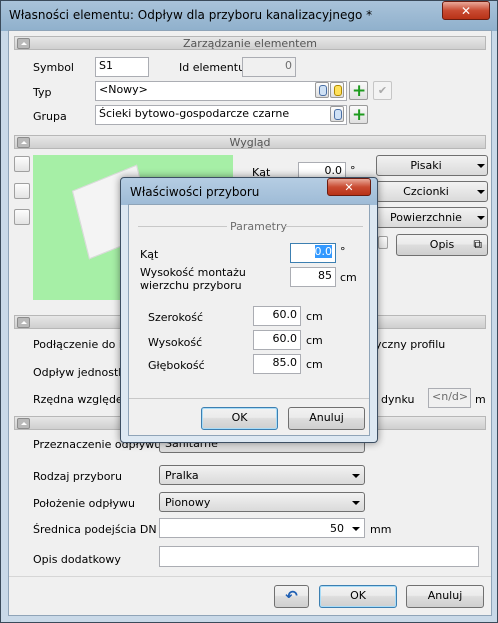 This screenshot has width=498, height=623. What do you see at coordinates (445, 596) in the screenshot?
I see `cancel-button: Anuluj` at bounding box center [445, 596].